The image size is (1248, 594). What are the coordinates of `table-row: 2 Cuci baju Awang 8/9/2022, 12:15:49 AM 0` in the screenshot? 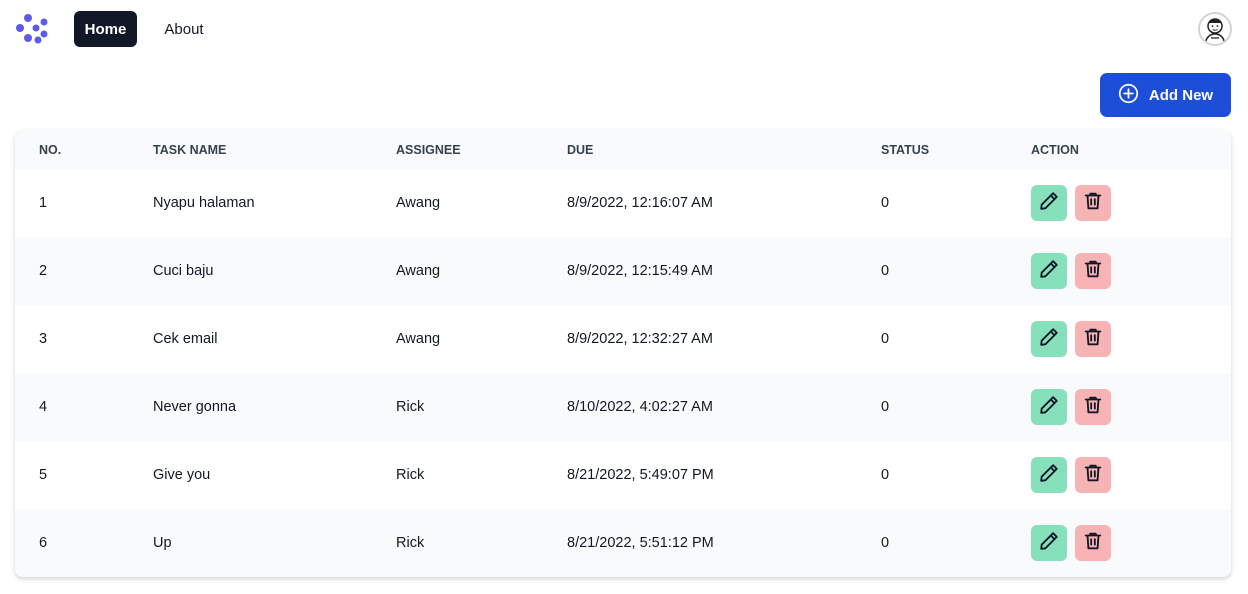 It's located at (623, 271).